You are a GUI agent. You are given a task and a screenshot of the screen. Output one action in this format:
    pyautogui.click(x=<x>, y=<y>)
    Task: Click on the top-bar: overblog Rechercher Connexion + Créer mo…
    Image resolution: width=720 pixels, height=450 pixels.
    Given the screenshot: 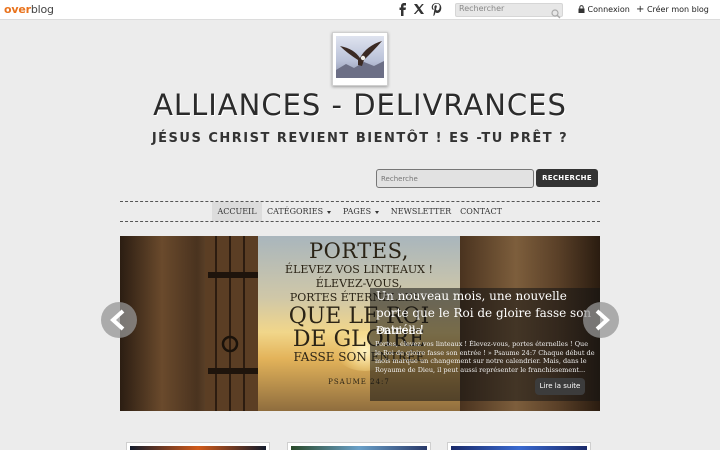 What is the action you would take?
    pyautogui.click(x=360, y=10)
    